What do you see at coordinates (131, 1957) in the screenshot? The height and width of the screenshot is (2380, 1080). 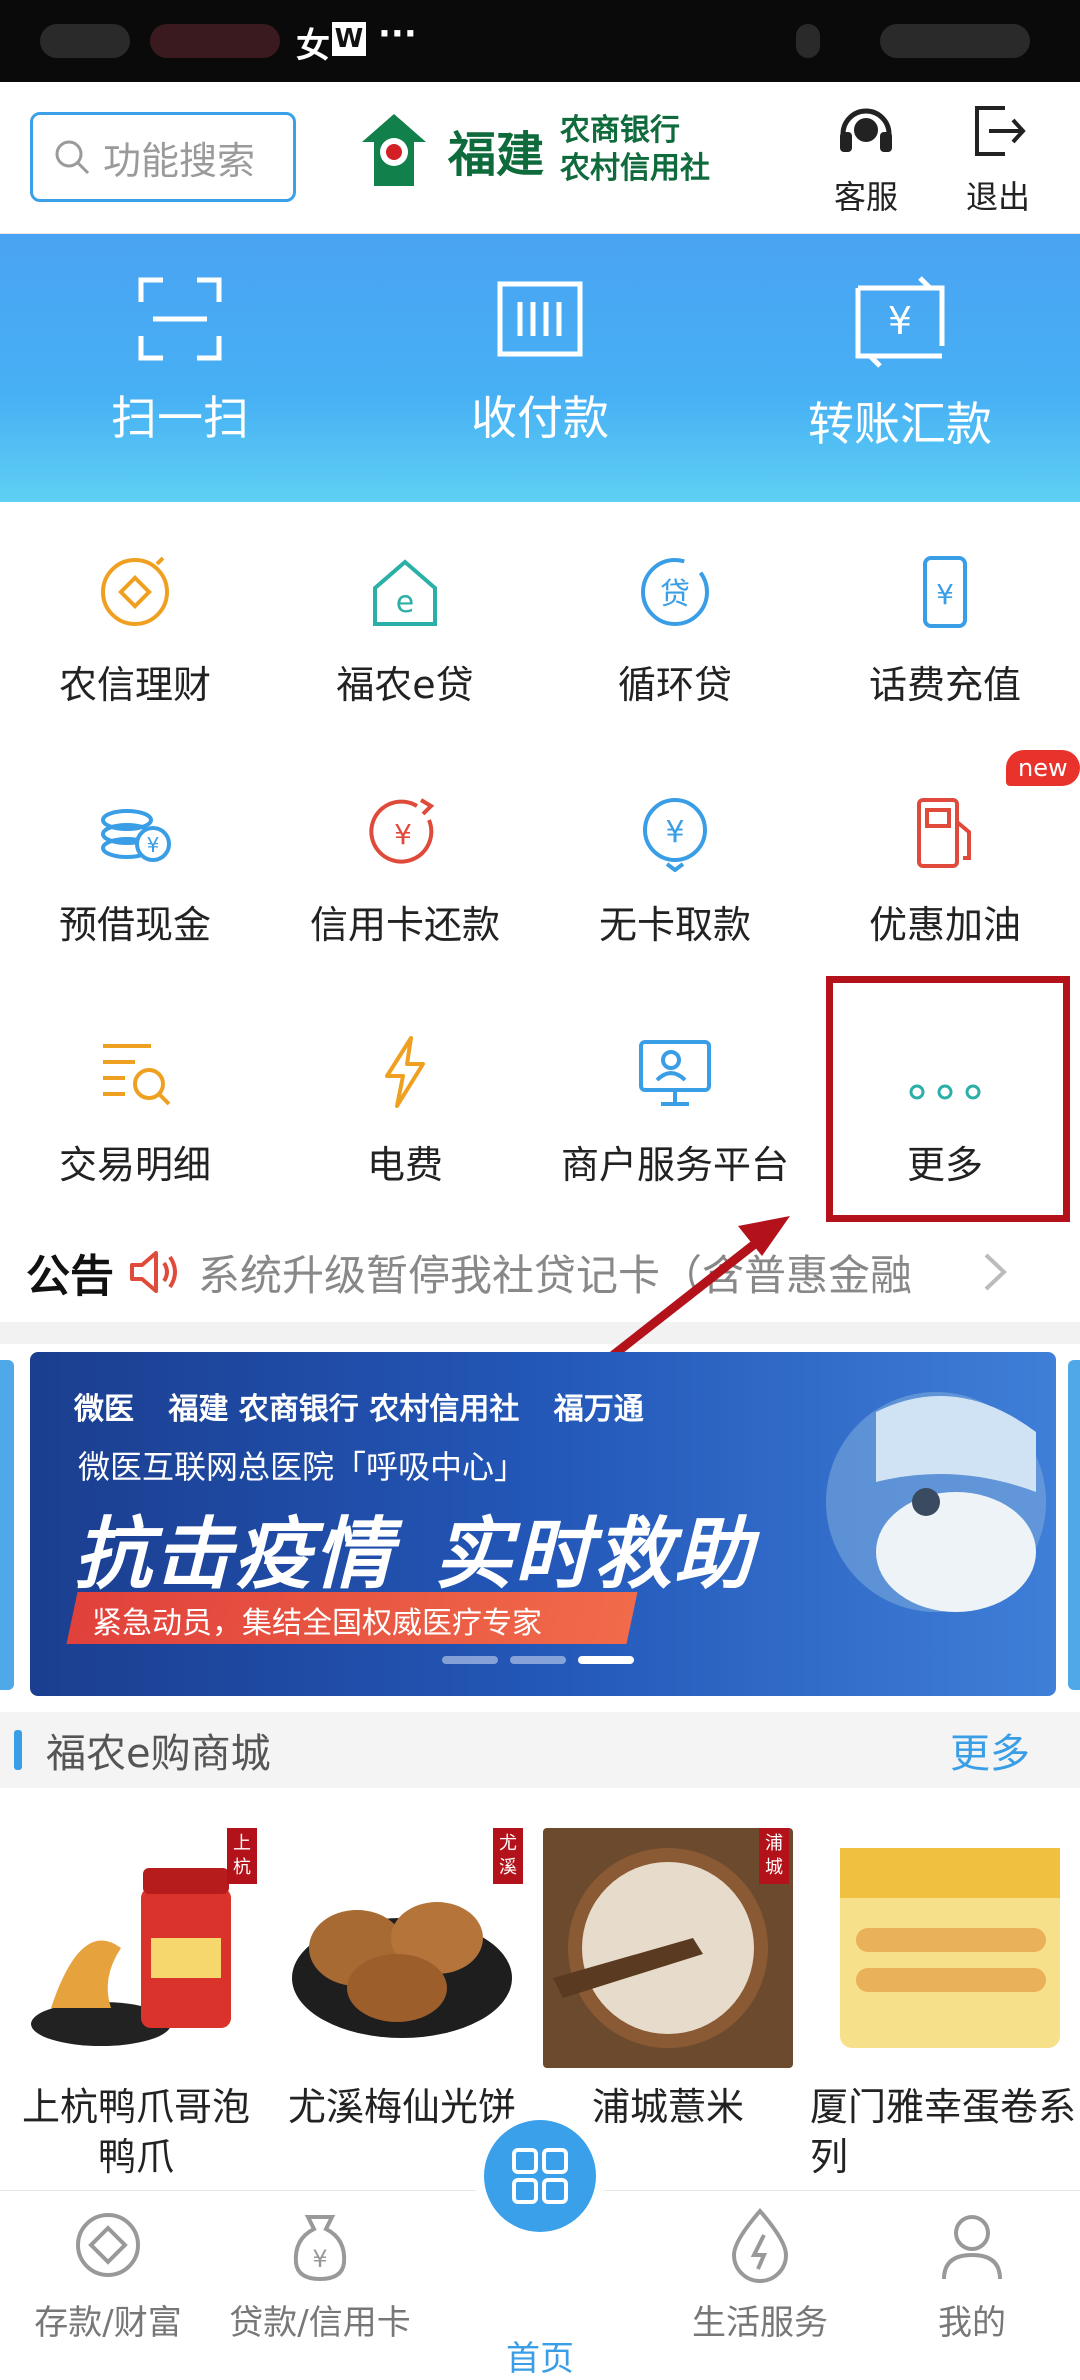 I see `duck-feet-image-icon` at bounding box center [131, 1957].